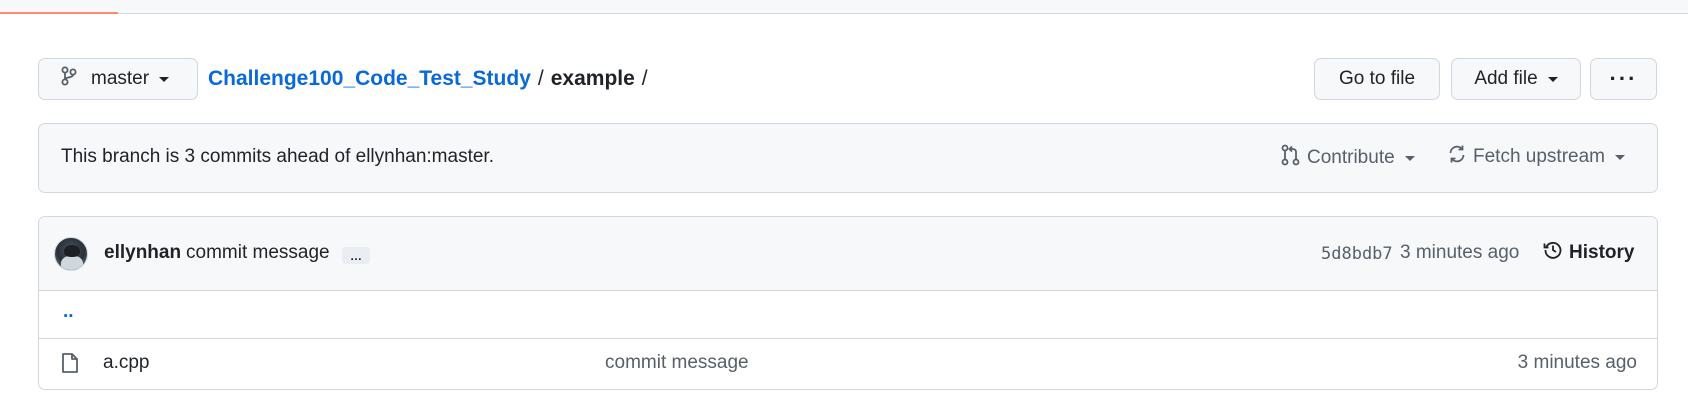  What do you see at coordinates (677, 363) in the screenshot?
I see `file-commit-message-link: commit message` at bounding box center [677, 363].